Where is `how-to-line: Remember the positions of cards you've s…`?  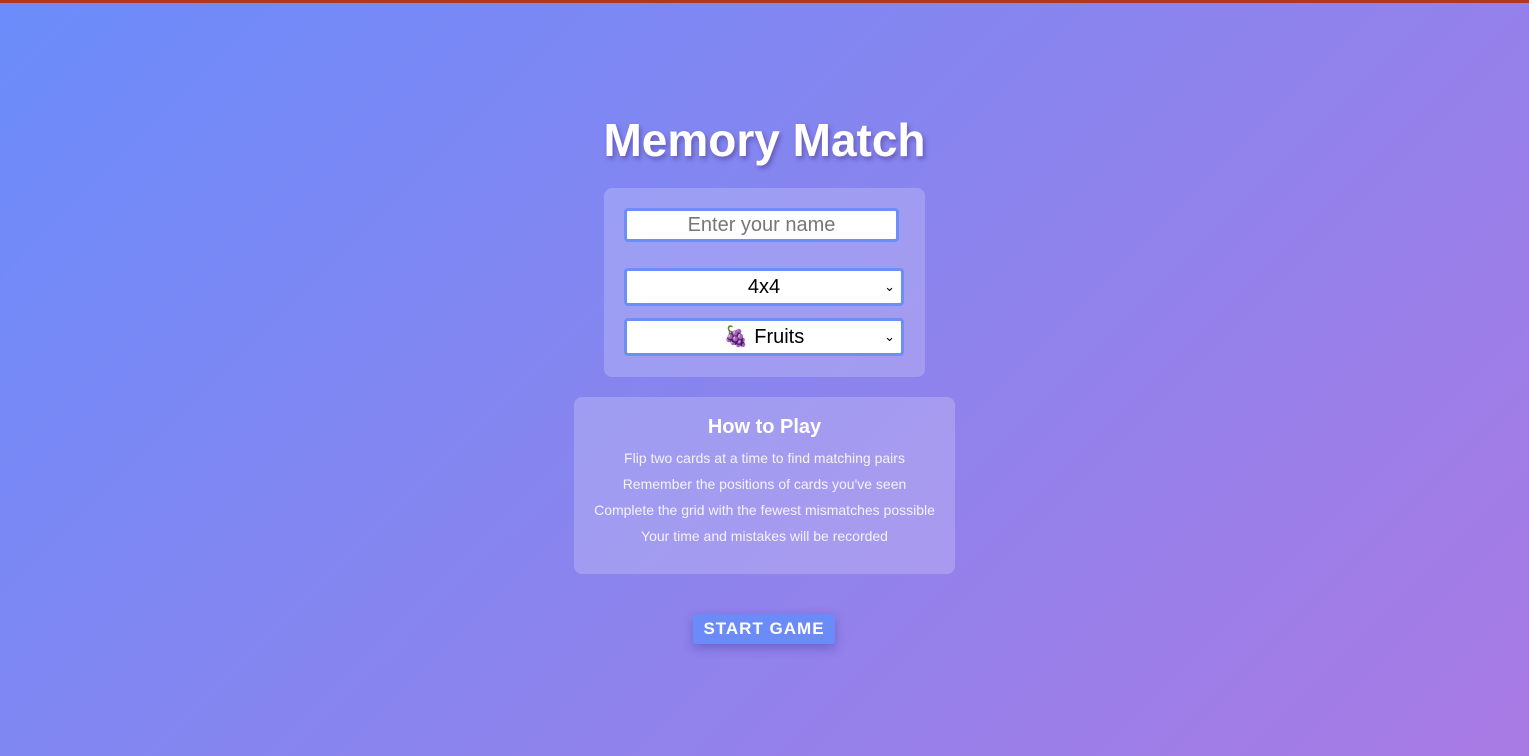 how-to-line: Remember the positions of cards you've s… is located at coordinates (764, 484).